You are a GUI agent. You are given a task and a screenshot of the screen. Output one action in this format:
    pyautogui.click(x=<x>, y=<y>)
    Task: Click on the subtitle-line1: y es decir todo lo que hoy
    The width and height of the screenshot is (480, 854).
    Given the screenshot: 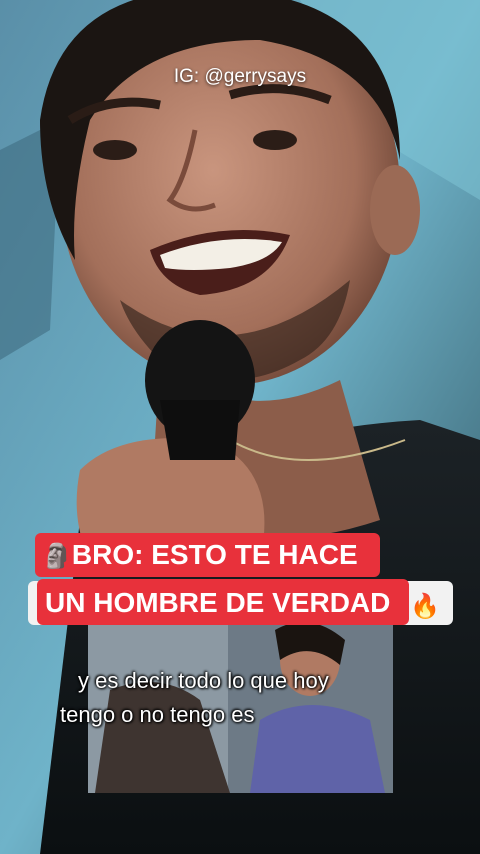 What is the action you would take?
    pyautogui.click(x=203, y=680)
    